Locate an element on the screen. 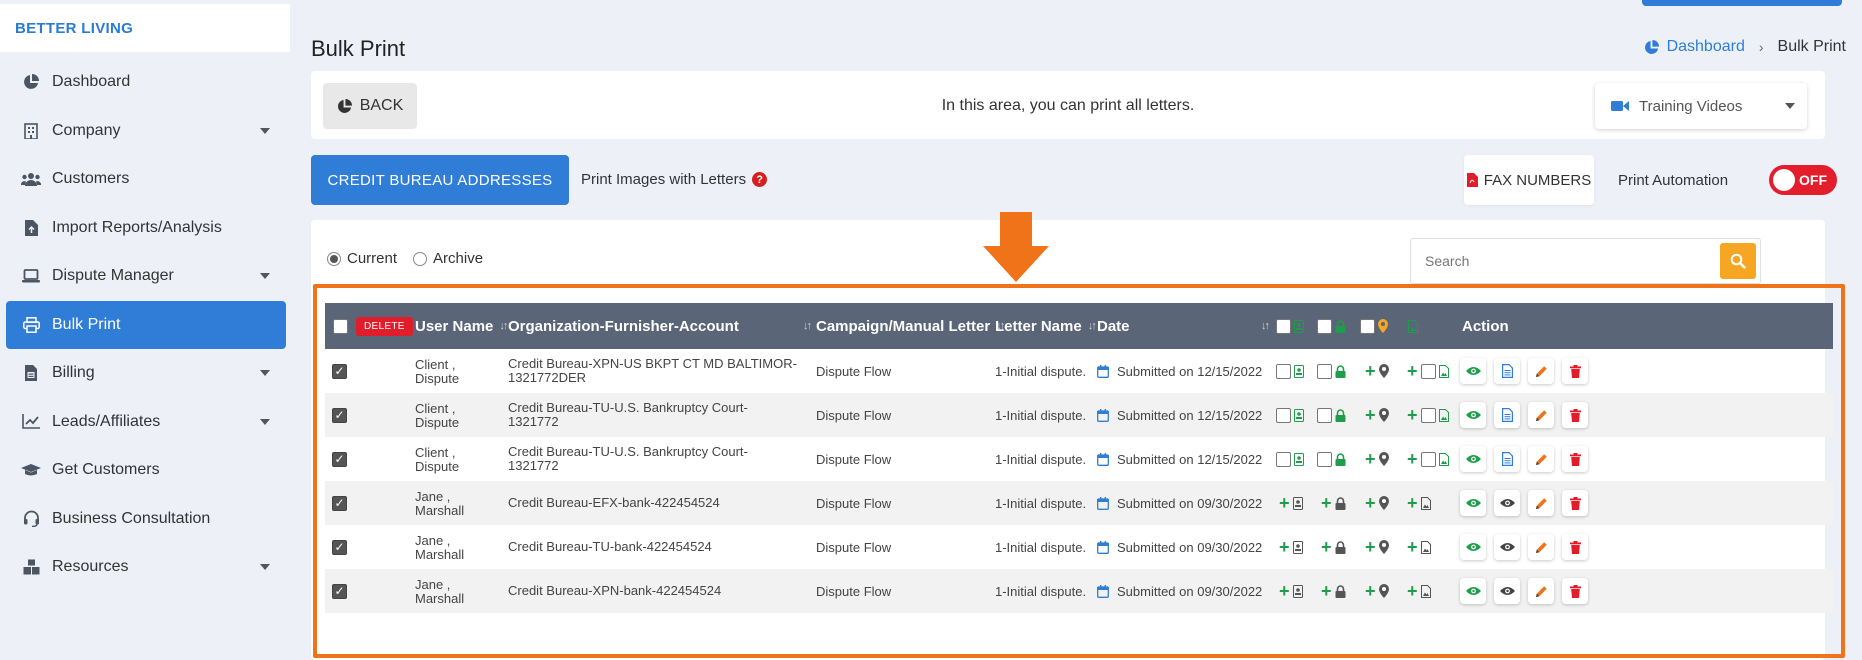 The height and width of the screenshot is (660, 1862). top-action-button is located at coordinates (1742, 3).